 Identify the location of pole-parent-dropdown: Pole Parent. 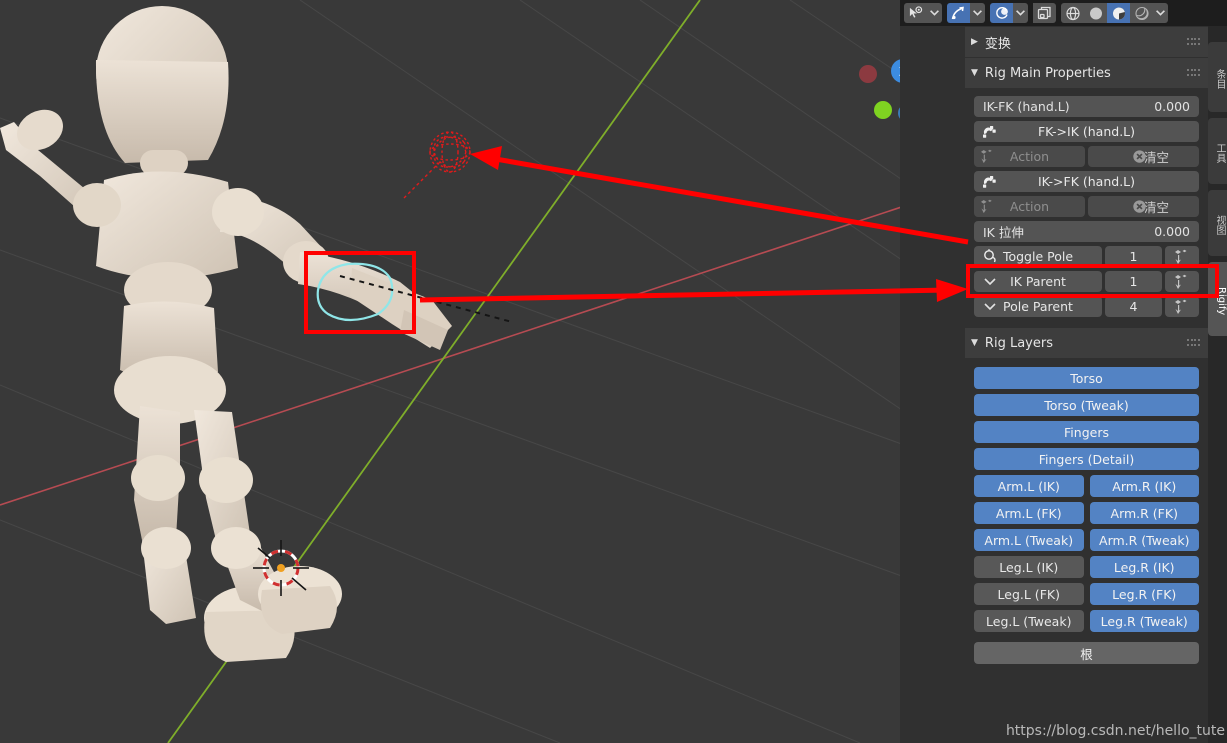
(1038, 306).